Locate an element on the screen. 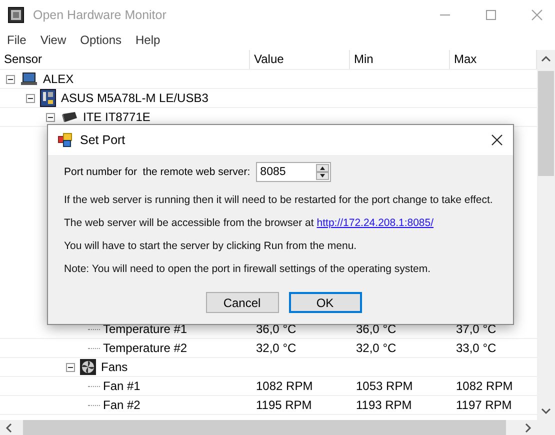 This screenshot has height=435, width=555. sensor-name: Temperature #2 is located at coordinates (145, 348).